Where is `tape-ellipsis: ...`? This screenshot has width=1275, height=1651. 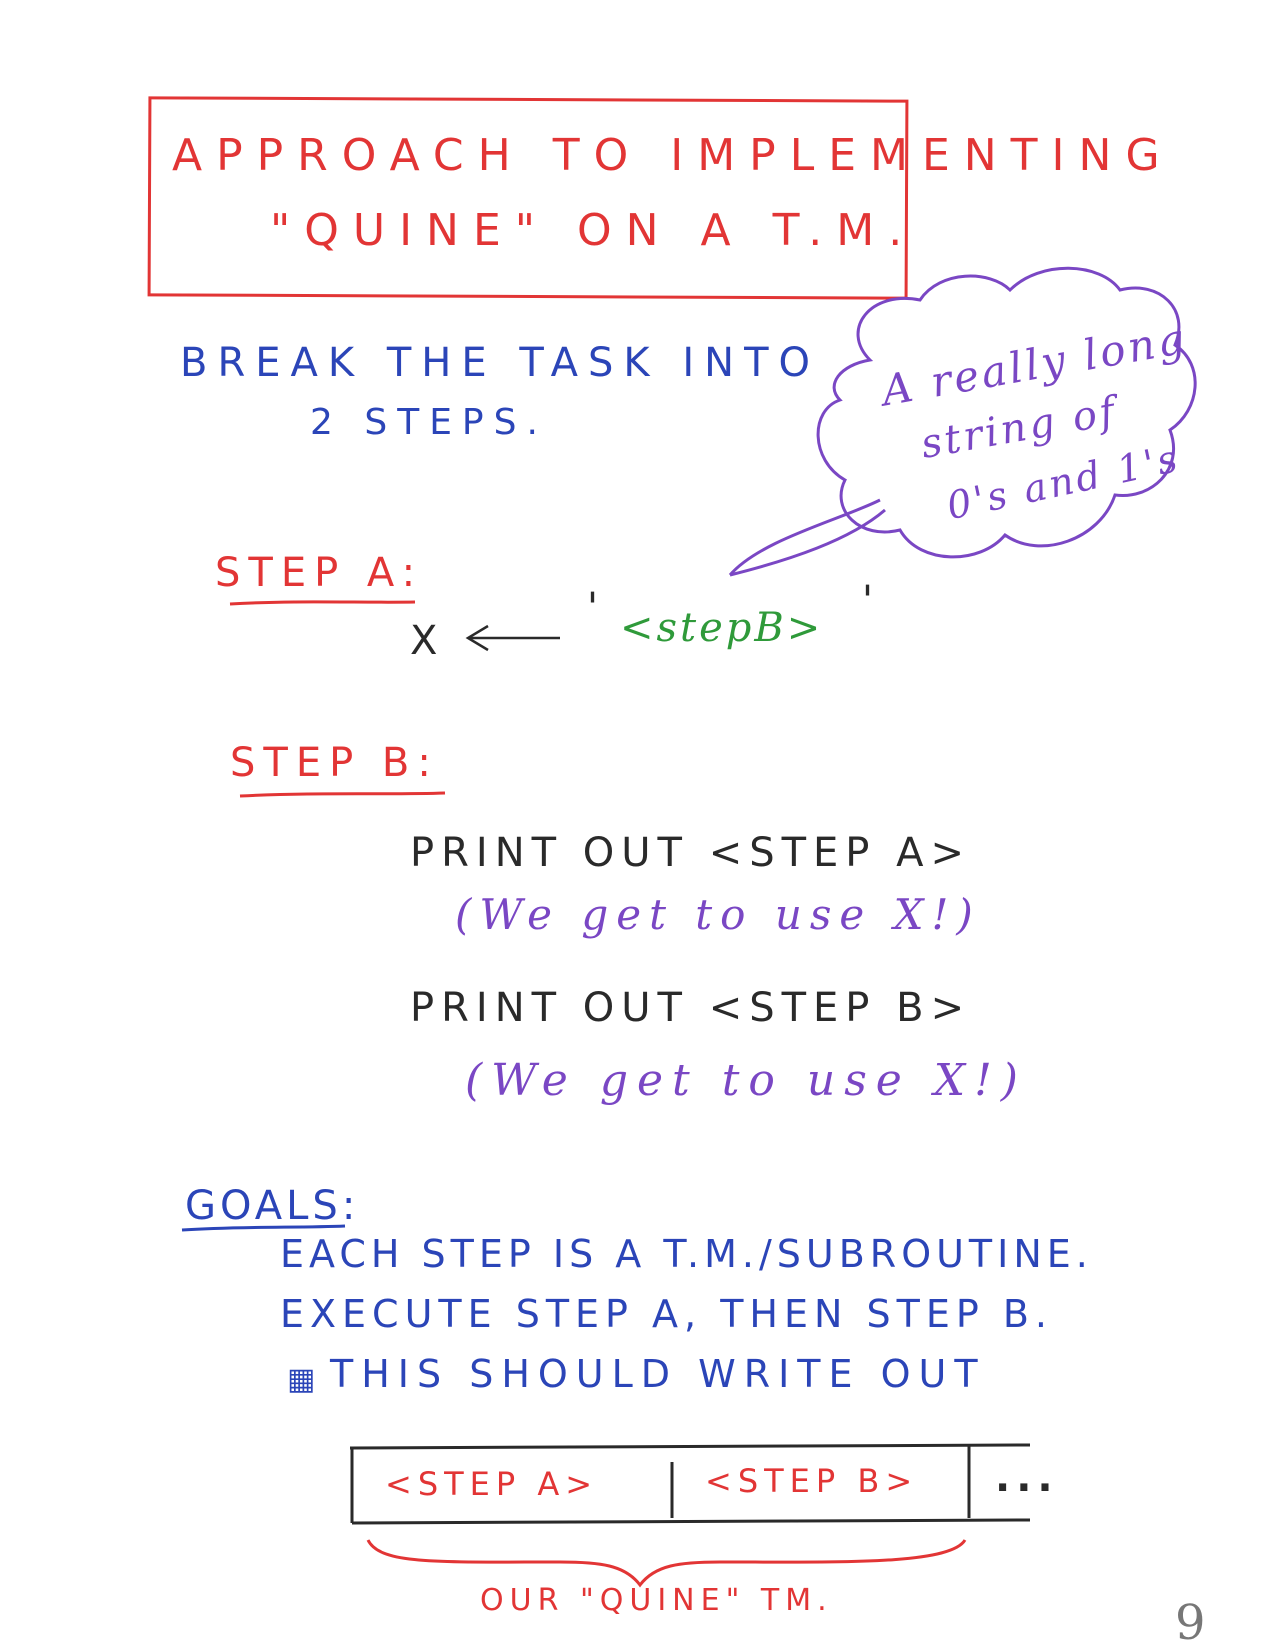 tape-ellipsis: ... is located at coordinates (1027, 1478).